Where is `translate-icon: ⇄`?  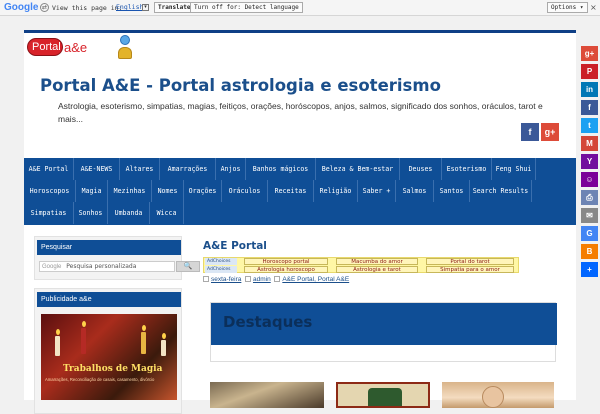
translate-icon: ⇄ is located at coordinates (44, 7).